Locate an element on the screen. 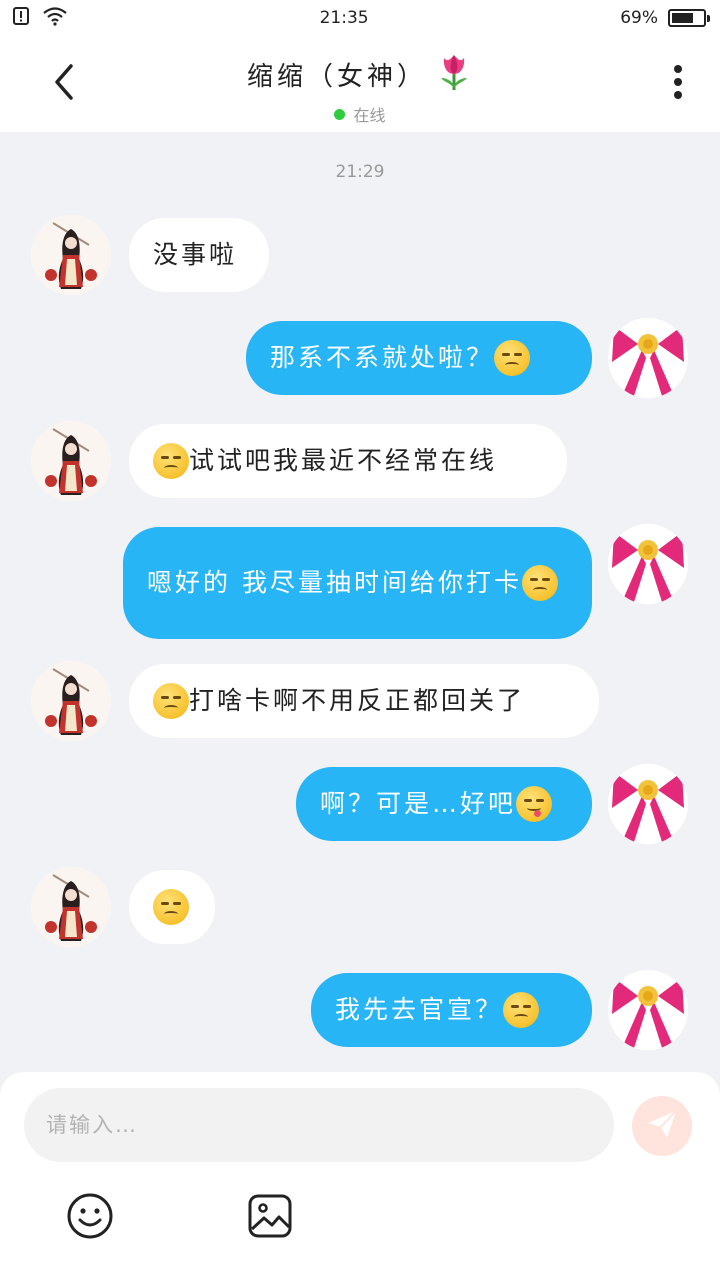 The image size is (720, 1280). frowning-face-emoji-icon is located at coordinates (512, 358).